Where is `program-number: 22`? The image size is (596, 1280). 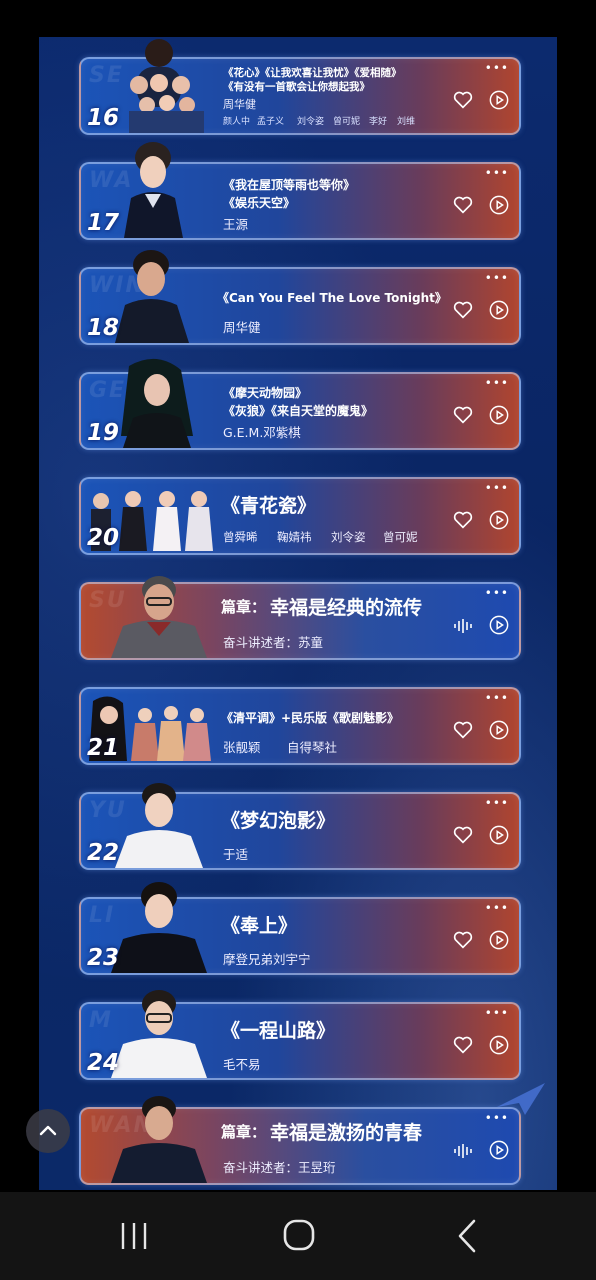 program-number: 22 is located at coordinates (103, 853).